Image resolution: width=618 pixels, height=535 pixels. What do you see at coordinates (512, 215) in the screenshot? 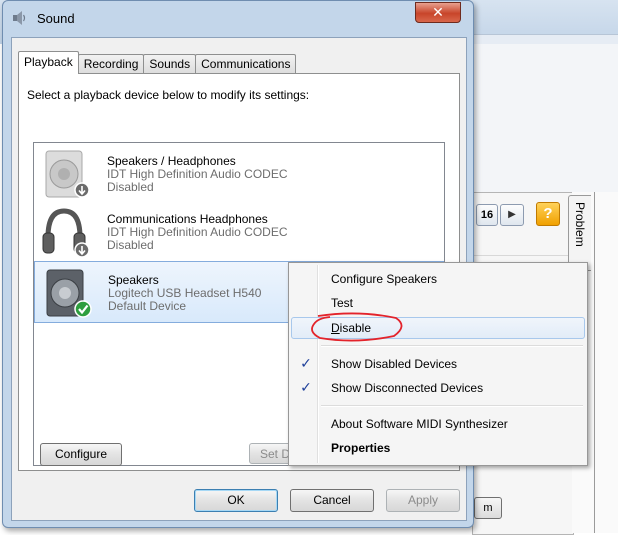
I see `pager-next-icon: ▶` at bounding box center [512, 215].